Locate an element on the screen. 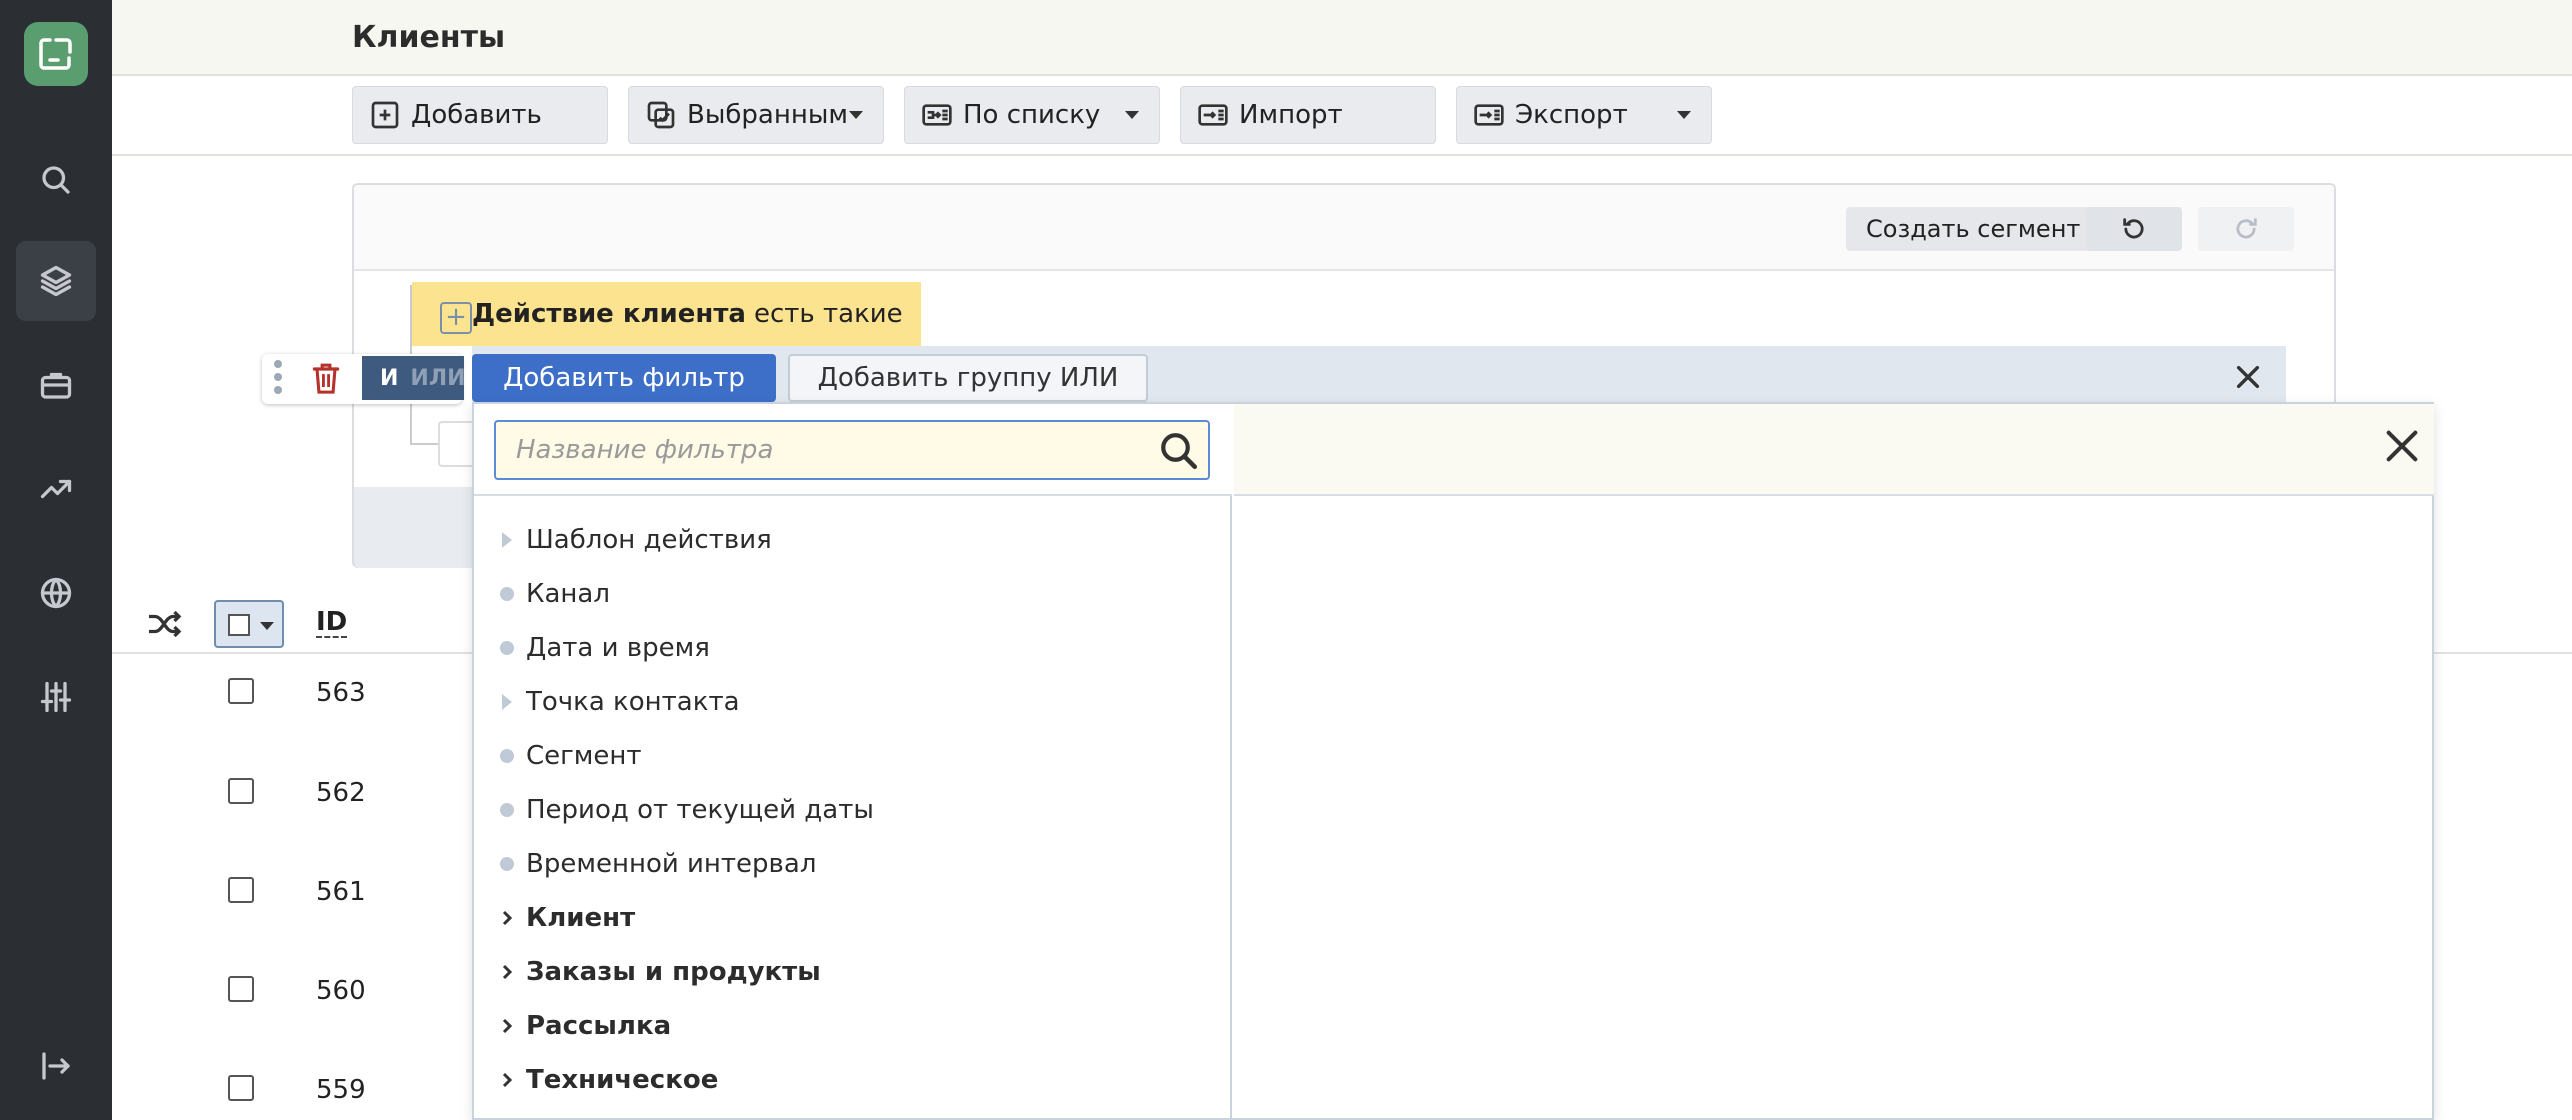 The height and width of the screenshot is (1120, 2572). filter-details-header is located at coordinates (1834, 450).